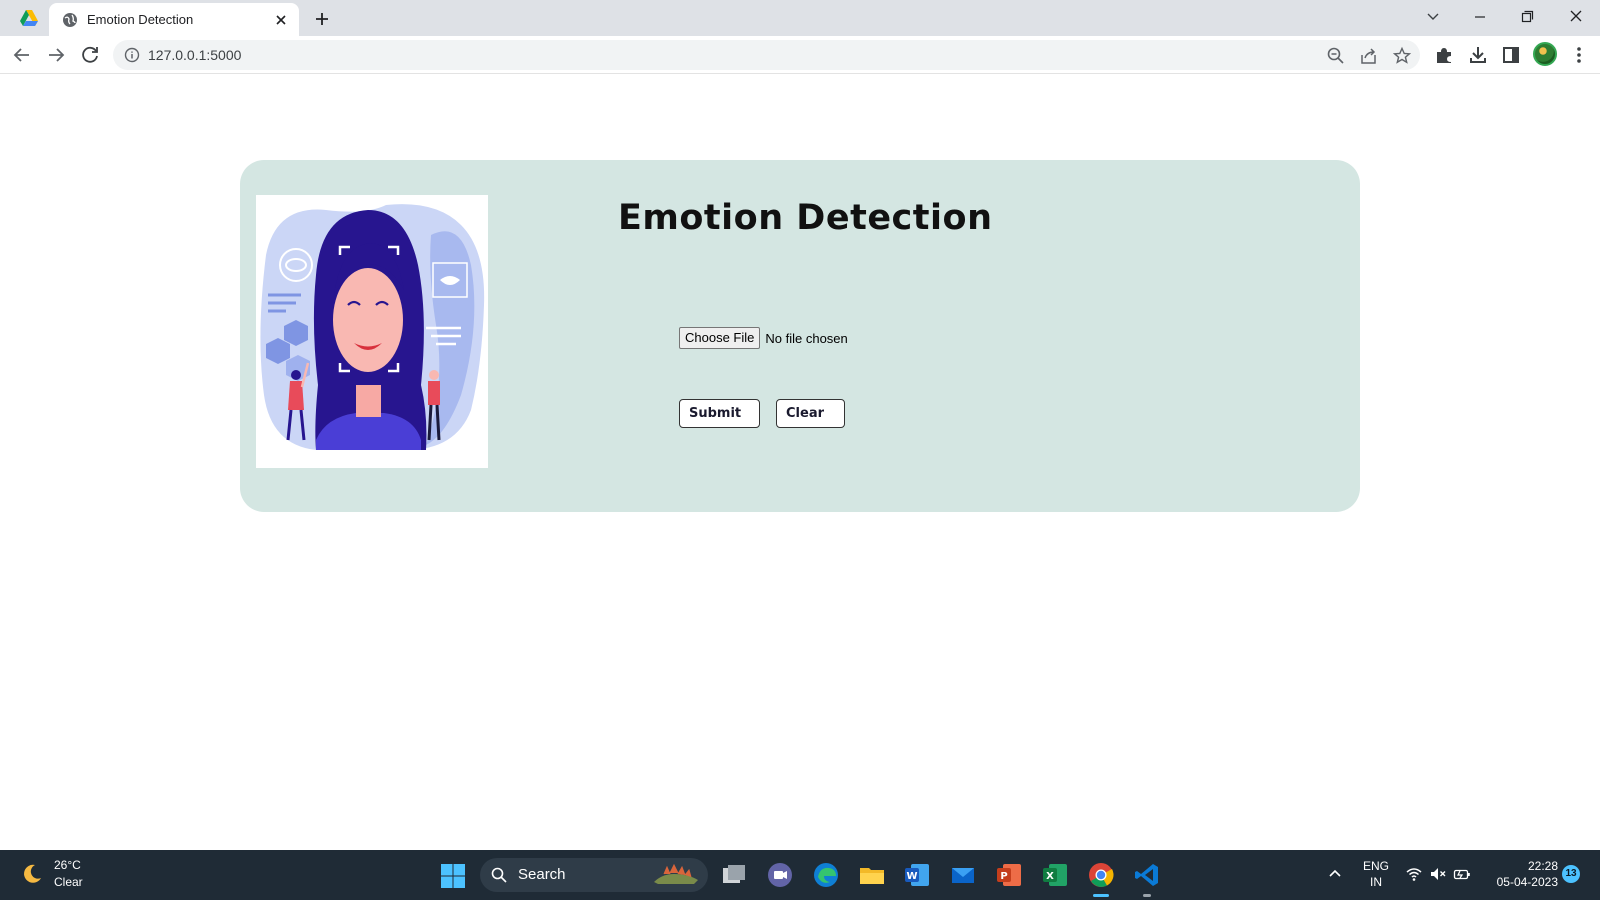  I want to click on file-explorer-icon, so click(872, 875).